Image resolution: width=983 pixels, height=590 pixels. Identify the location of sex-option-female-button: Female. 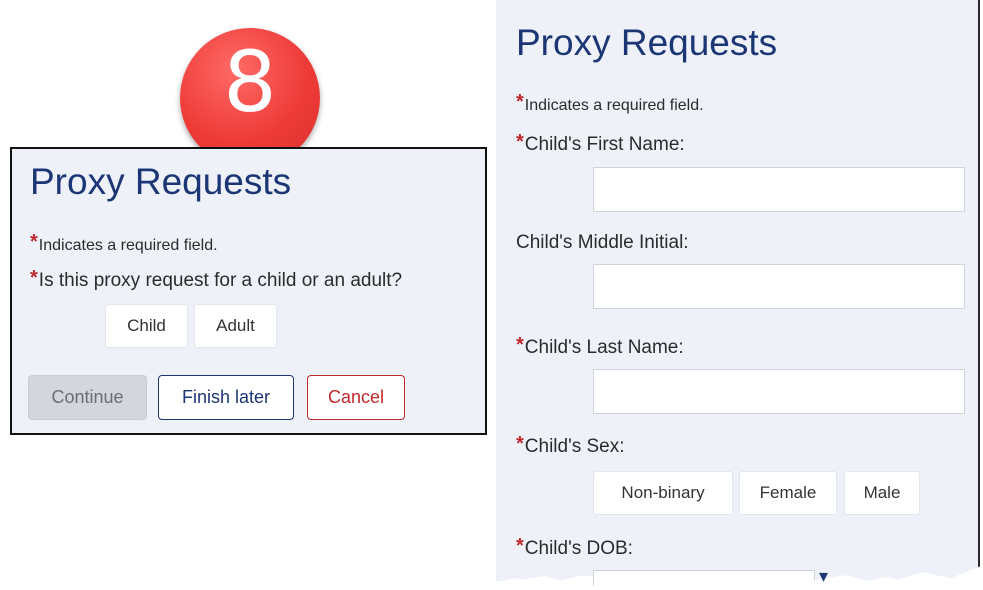
(788, 493).